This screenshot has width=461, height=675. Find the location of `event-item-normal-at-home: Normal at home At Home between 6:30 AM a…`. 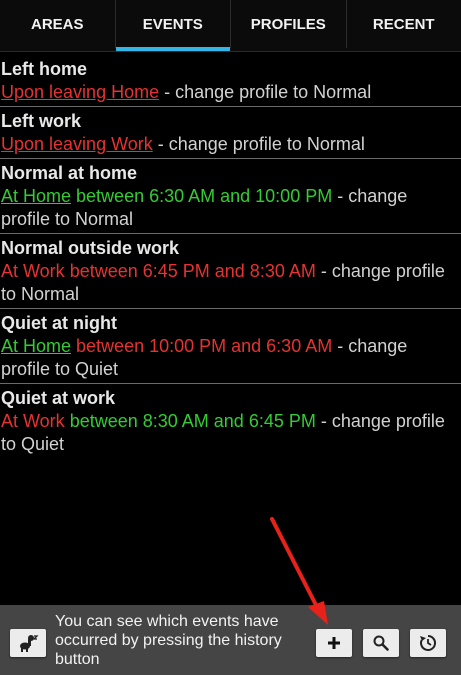

event-item-normal-at-home: Normal at home At Home between 6:30 AM a… is located at coordinates (230, 196).